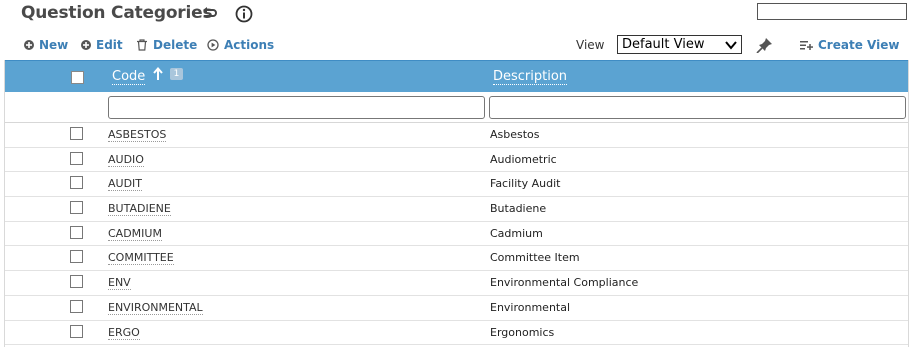 This screenshot has height=347, width=911. What do you see at coordinates (515, 134) in the screenshot?
I see `row-description: Asbestos` at bounding box center [515, 134].